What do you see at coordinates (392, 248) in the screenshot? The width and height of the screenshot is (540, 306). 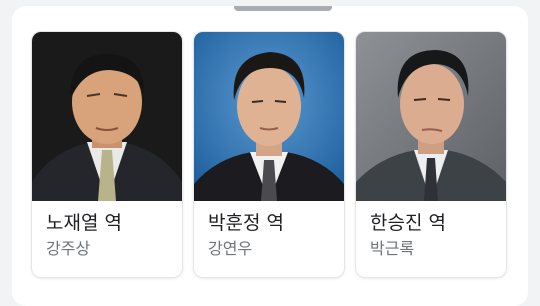 I see `actor-name: 박근록` at bounding box center [392, 248].